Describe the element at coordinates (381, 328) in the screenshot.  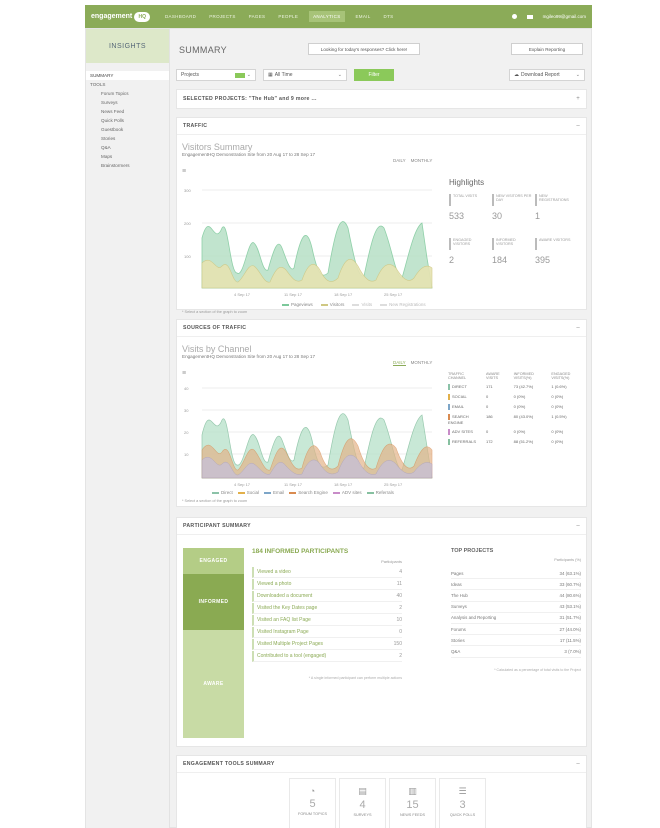
I see `sources-card-head: SOURCES OF TRAFFIC –` at that location.